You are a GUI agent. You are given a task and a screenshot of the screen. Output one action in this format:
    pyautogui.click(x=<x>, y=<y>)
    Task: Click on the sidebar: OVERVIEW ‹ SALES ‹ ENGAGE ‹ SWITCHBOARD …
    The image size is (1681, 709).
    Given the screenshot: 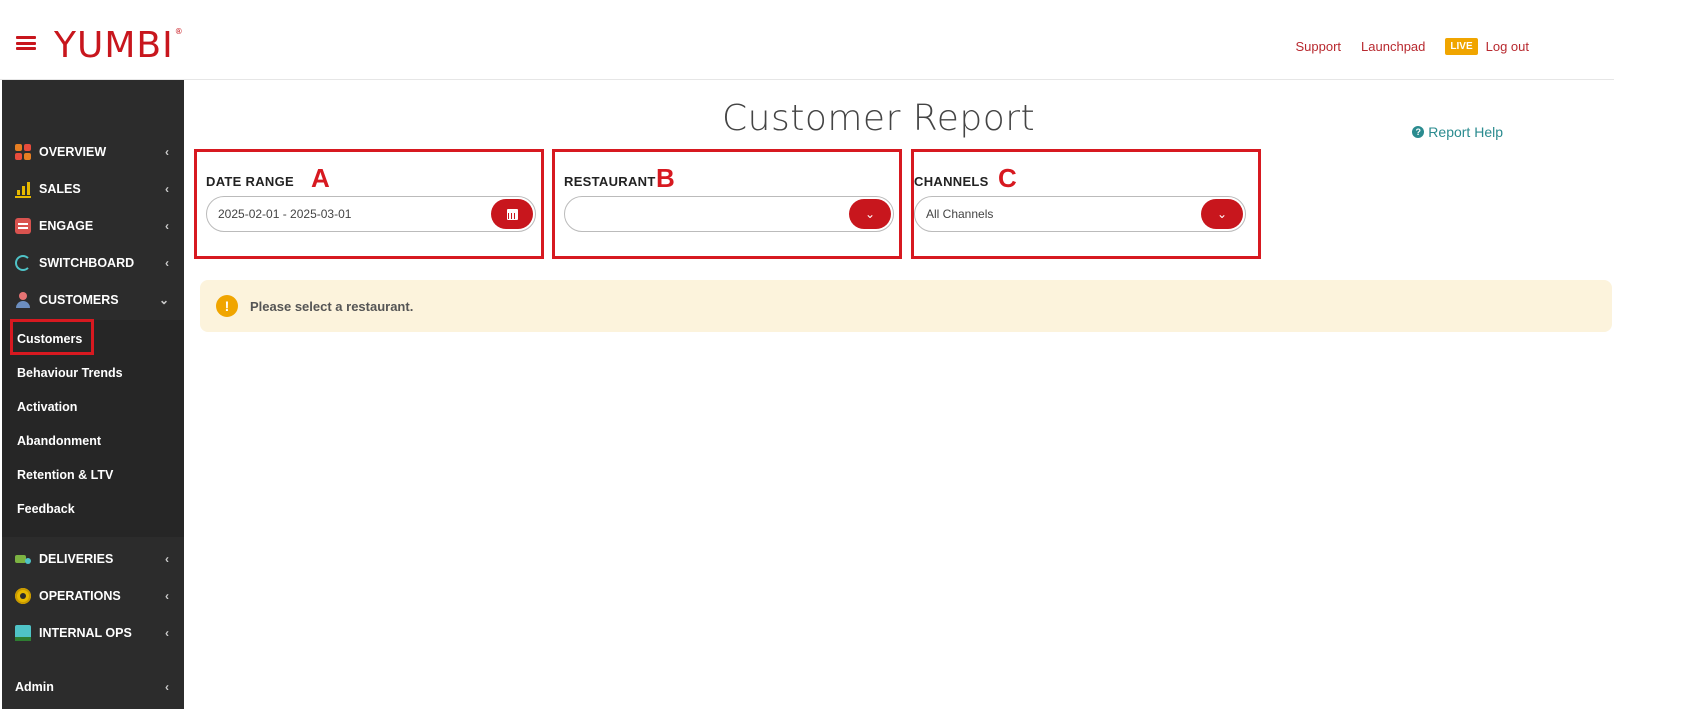 What is the action you would take?
    pyautogui.click(x=93, y=394)
    